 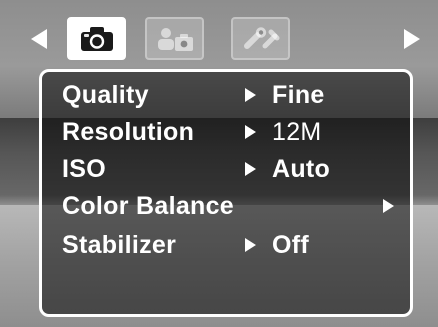 I want to click on triangle-right-icon, so click(x=412, y=39).